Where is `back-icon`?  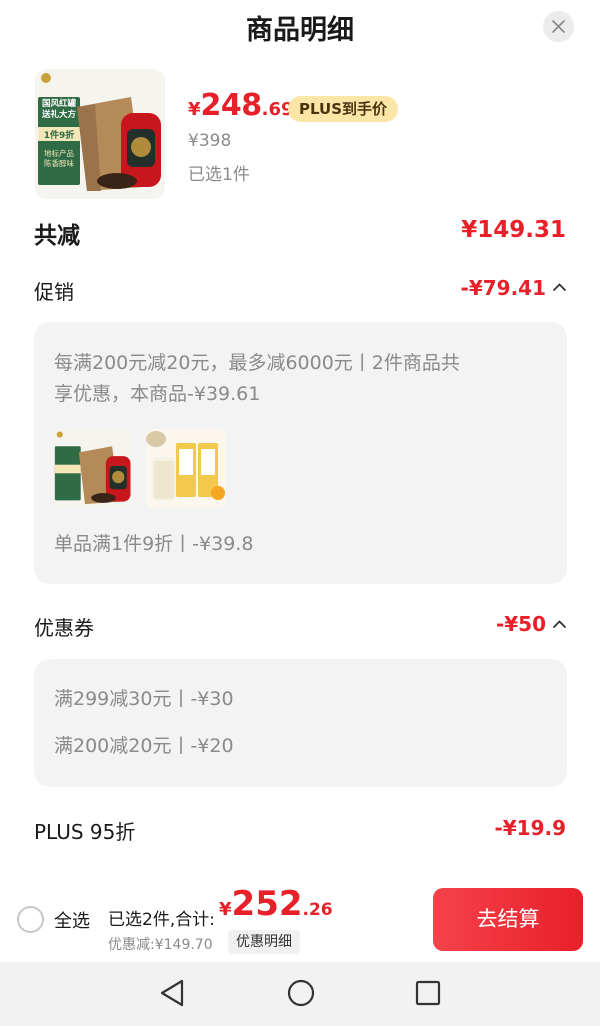
back-icon is located at coordinates (172, 993).